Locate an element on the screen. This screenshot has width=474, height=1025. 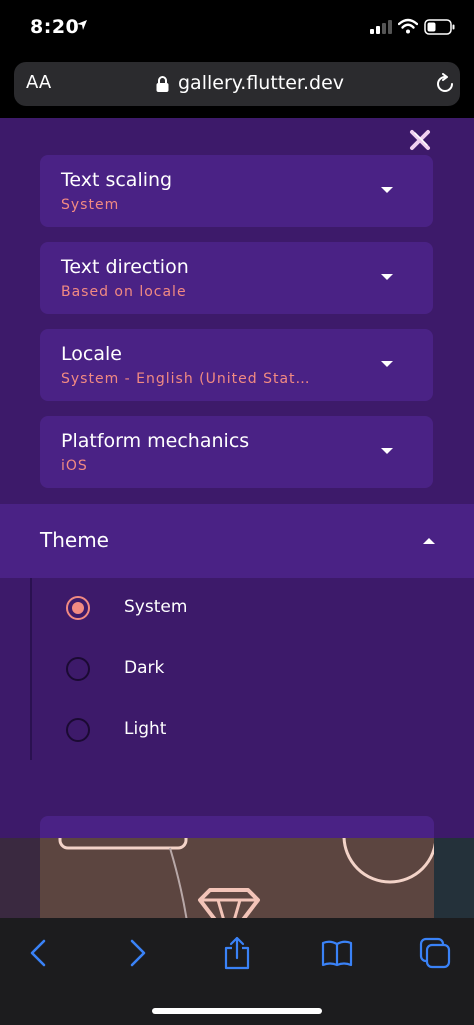
home-indicator is located at coordinates (237, 1011).